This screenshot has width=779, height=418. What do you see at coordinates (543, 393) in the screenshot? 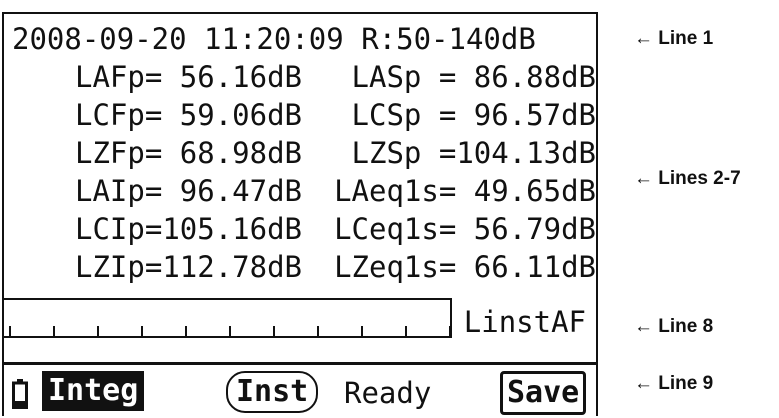
I see `save-button: Save` at bounding box center [543, 393].